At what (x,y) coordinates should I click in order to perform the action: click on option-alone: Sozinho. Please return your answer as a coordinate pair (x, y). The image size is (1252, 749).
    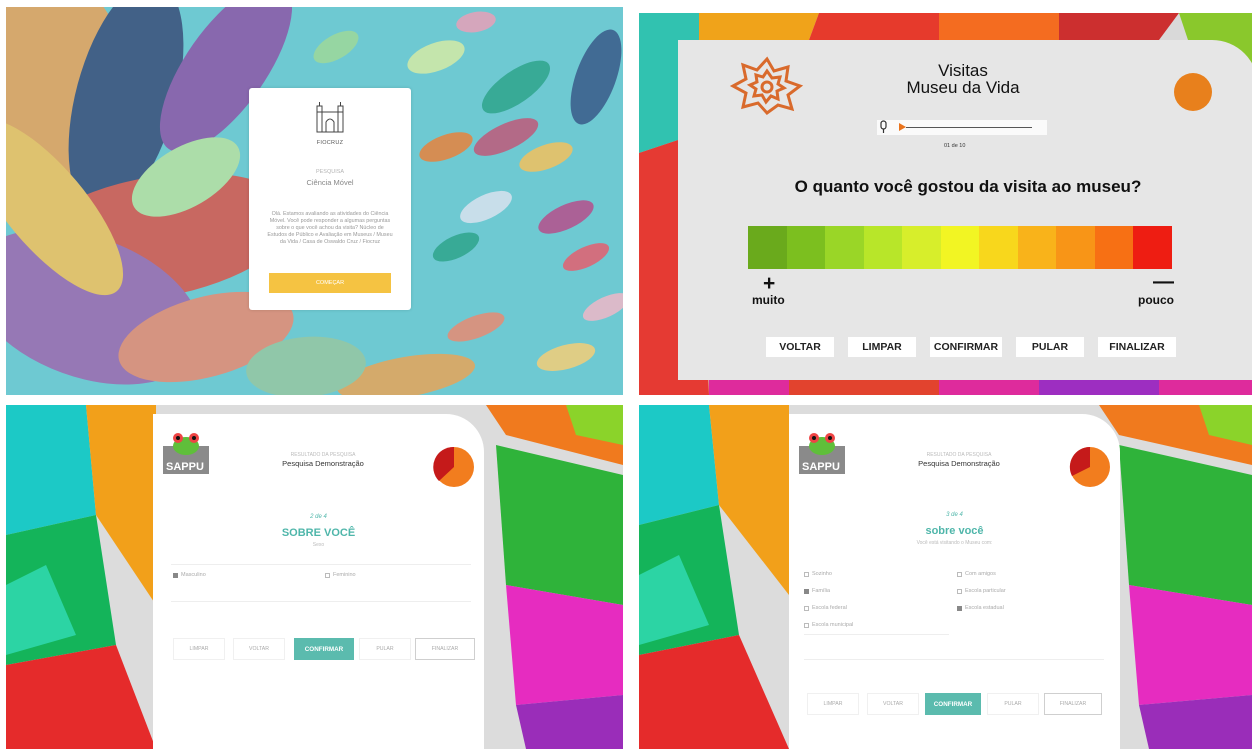
    Looking at the image, I should click on (818, 574).